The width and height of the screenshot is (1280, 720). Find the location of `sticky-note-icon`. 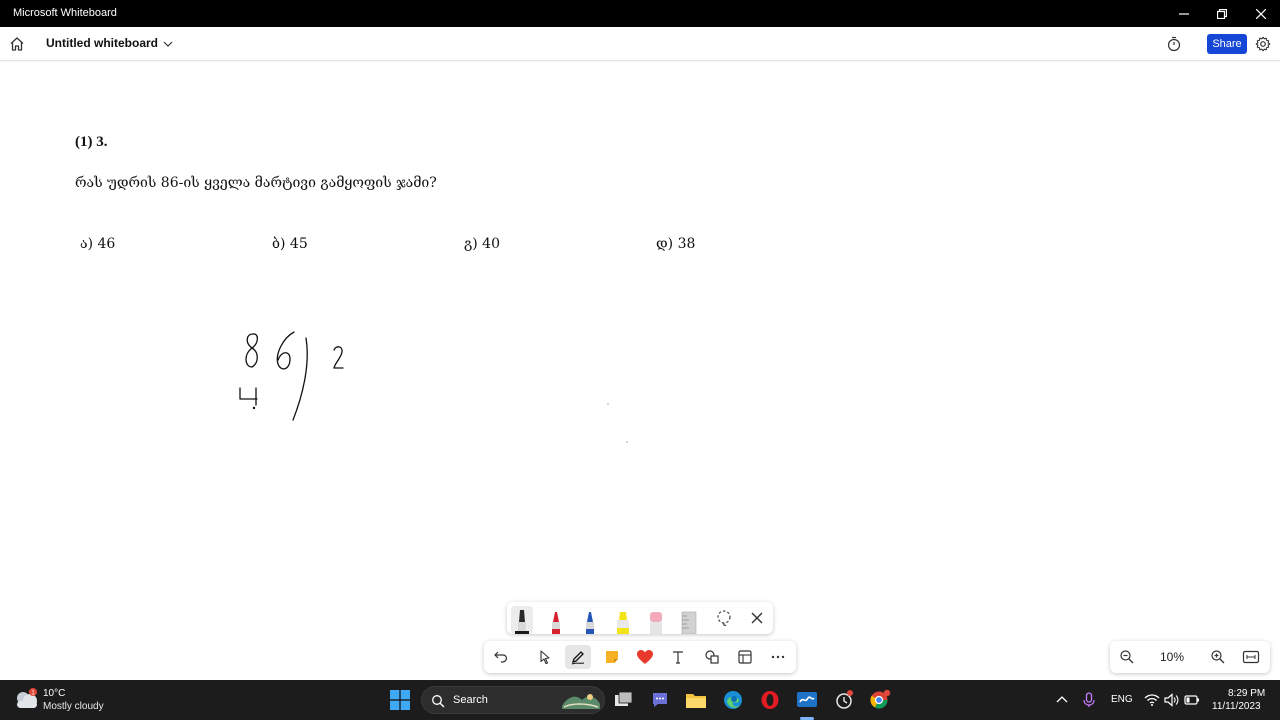

sticky-note-icon is located at coordinates (612, 657).